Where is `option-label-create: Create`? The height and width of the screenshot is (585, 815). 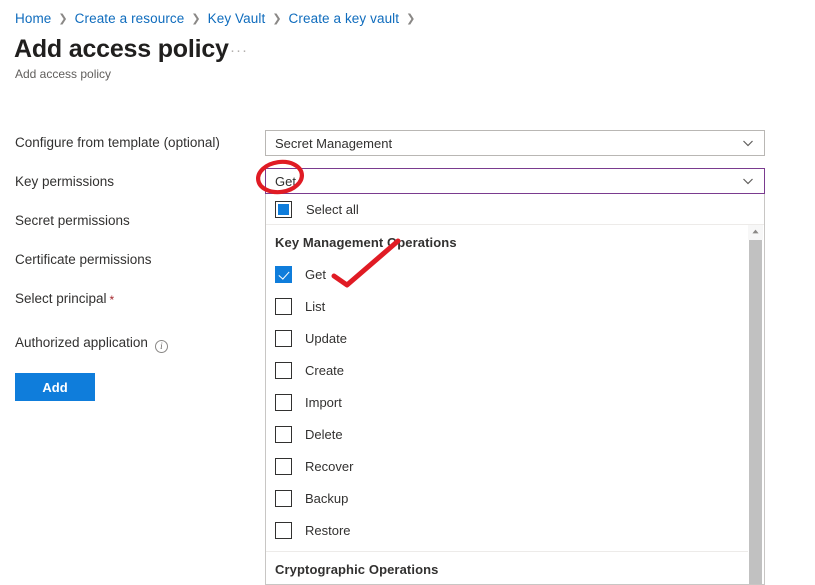
option-label-create: Create is located at coordinates (325, 370).